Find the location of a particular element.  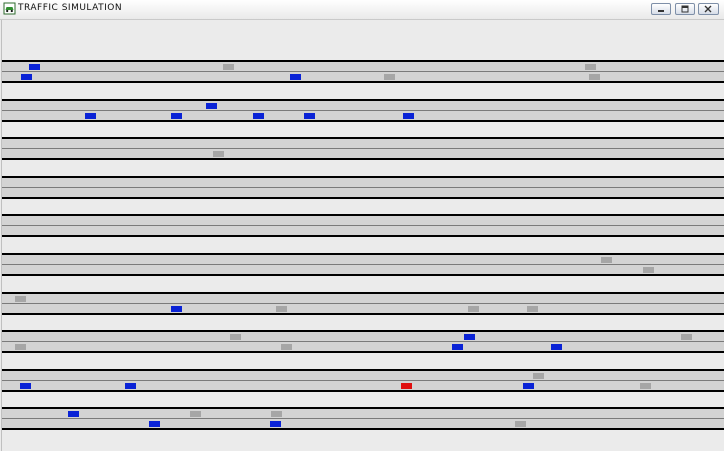

minimize-button is located at coordinates (661, 9).